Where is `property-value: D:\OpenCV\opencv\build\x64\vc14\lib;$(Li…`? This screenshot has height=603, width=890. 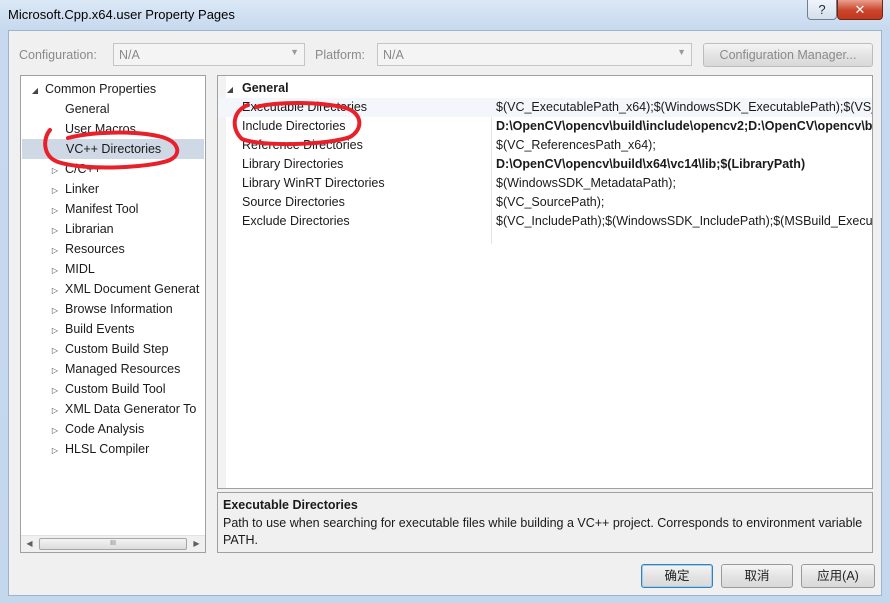
property-value: D:\OpenCV\opencv\build\x64\vc14\lib;$(Li… is located at coordinates (683, 164).